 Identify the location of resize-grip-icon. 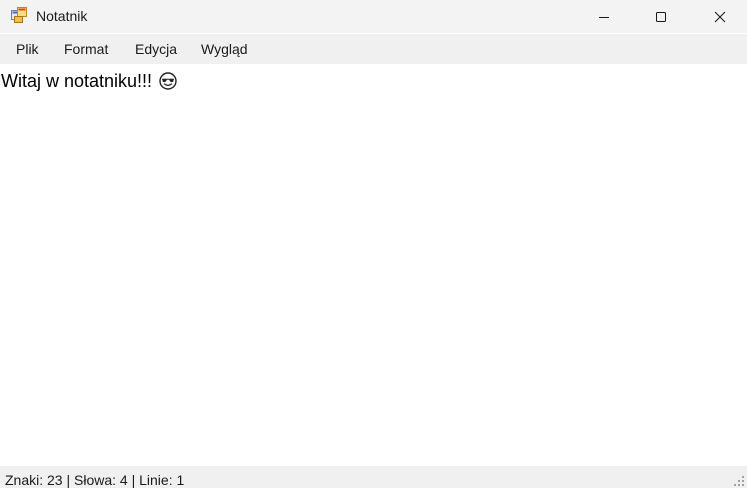
(739, 480).